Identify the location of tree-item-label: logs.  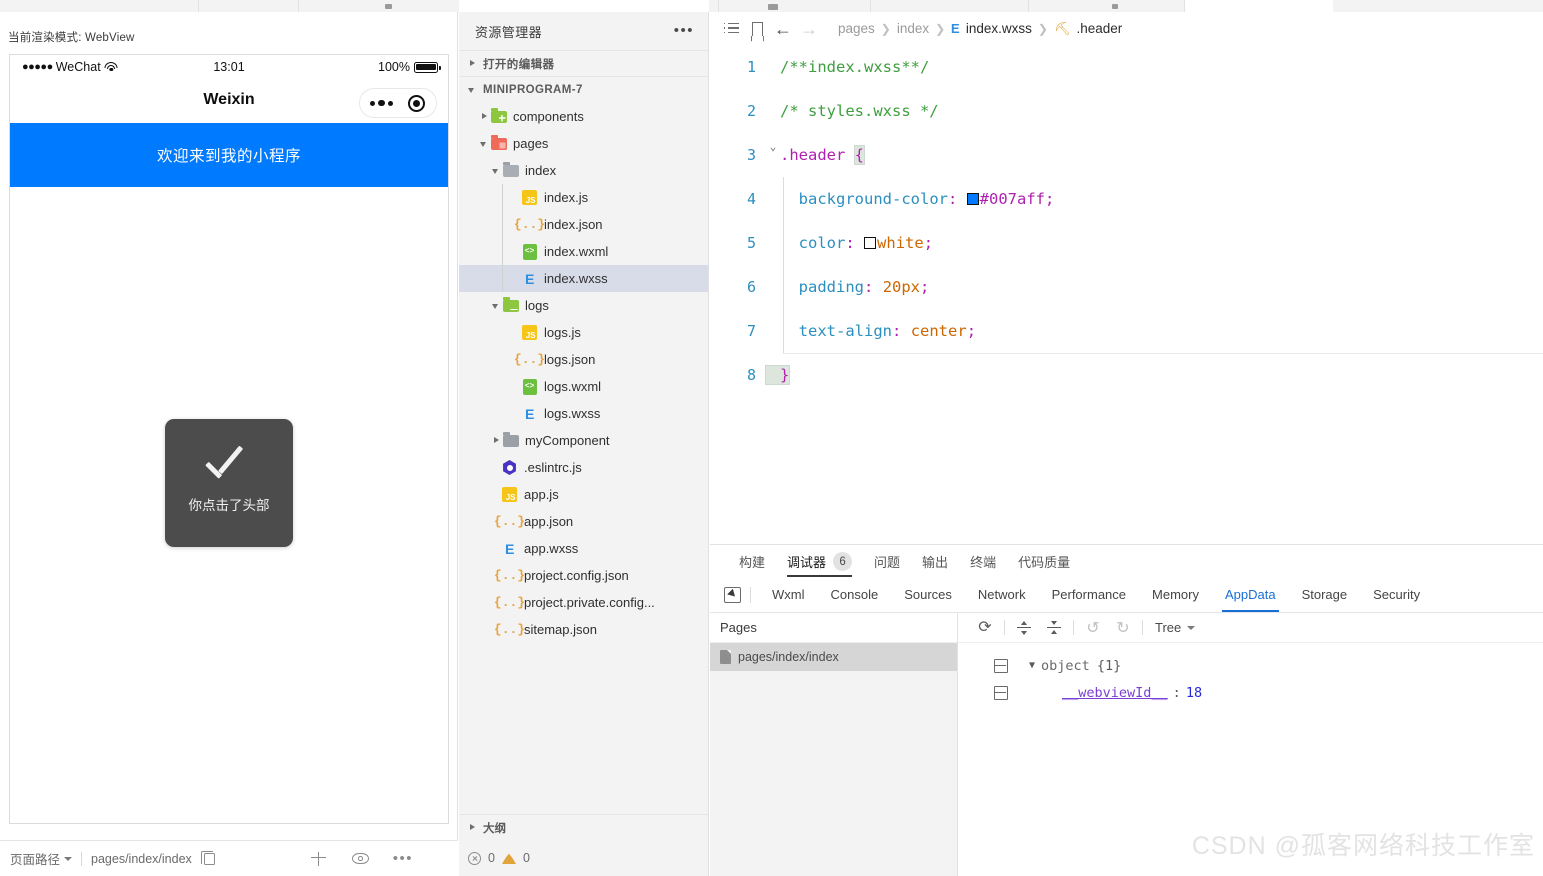
(537, 305).